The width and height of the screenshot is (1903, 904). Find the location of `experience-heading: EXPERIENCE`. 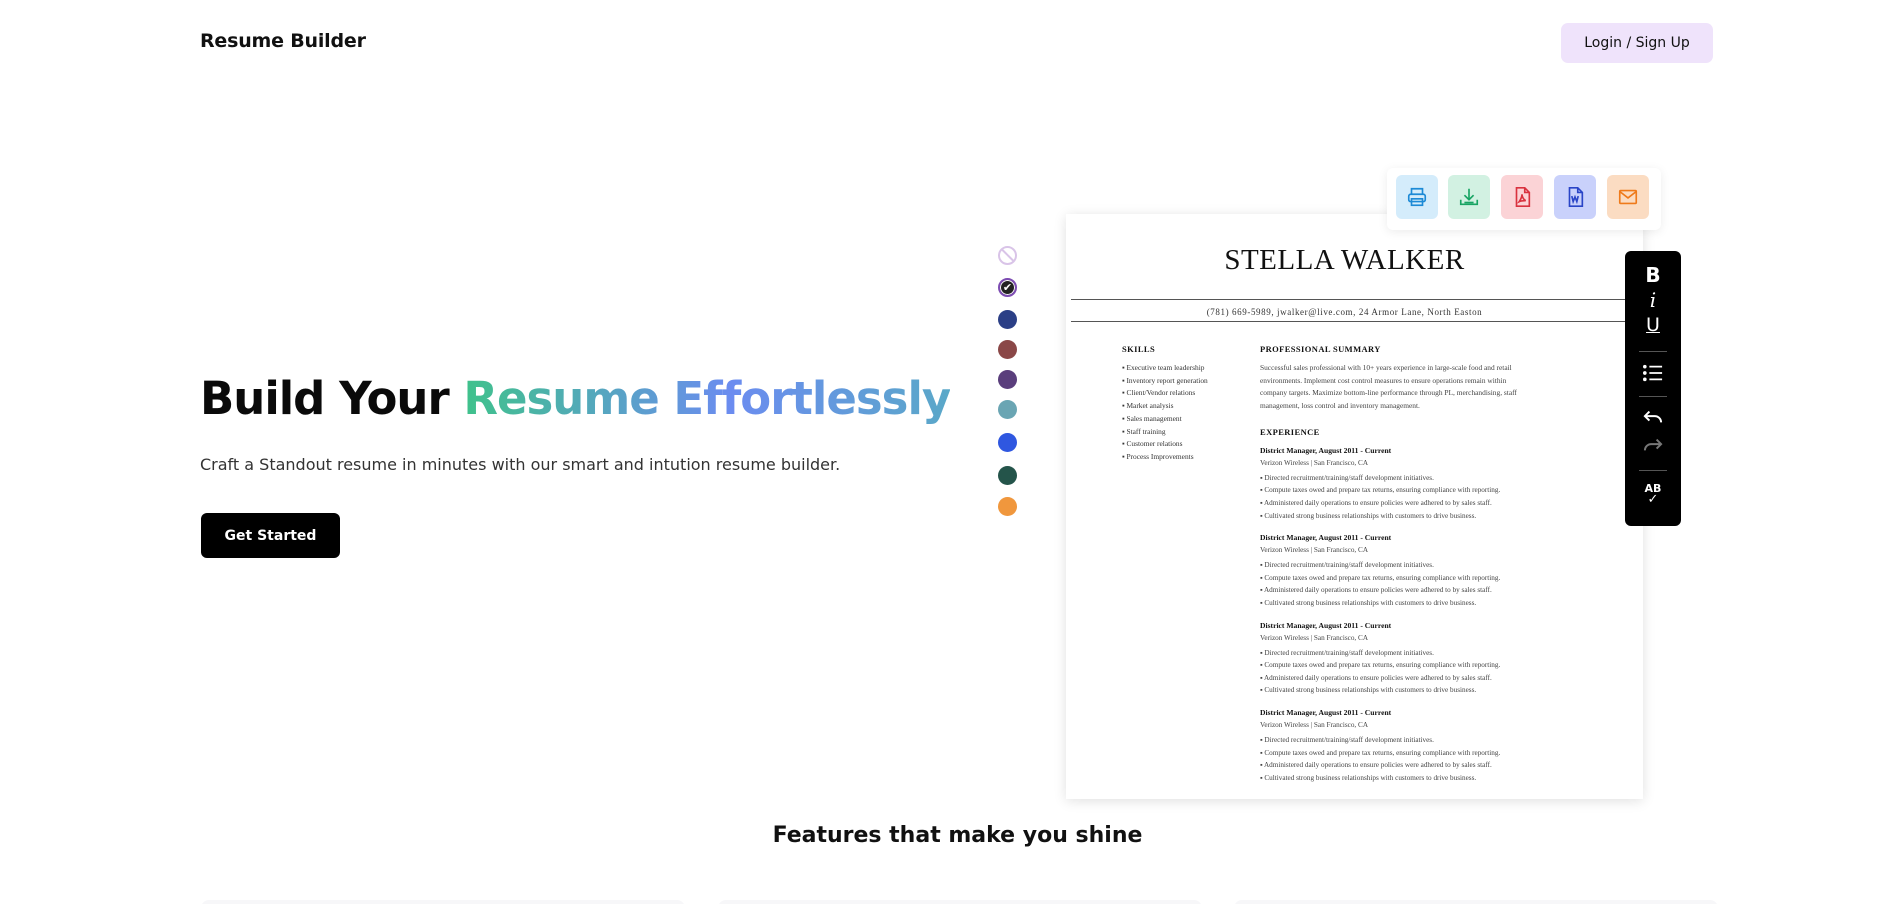

experience-heading: EXPERIENCE is located at coordinates (1290, 431).